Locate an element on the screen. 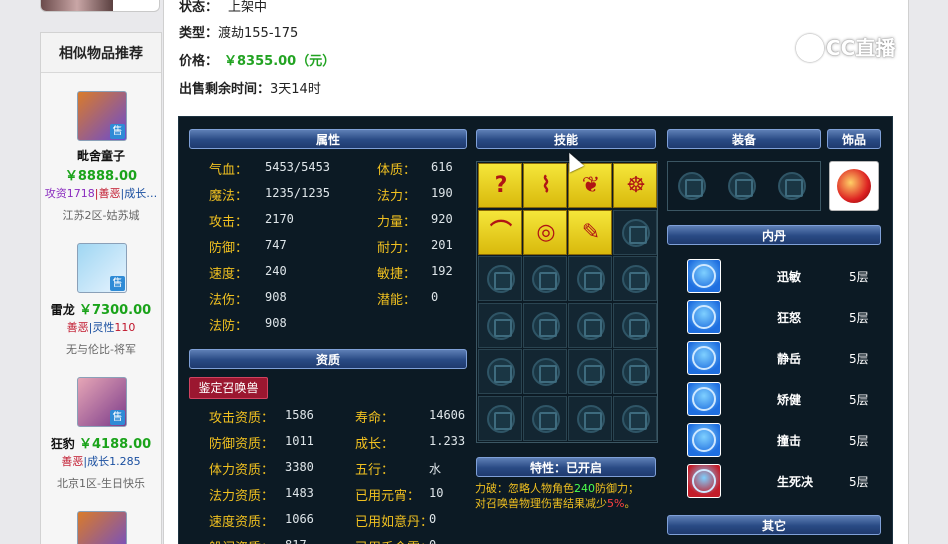 This screenshot has height=544, width=948. stat-label: 魔法： is located at coordinates (229, 196).